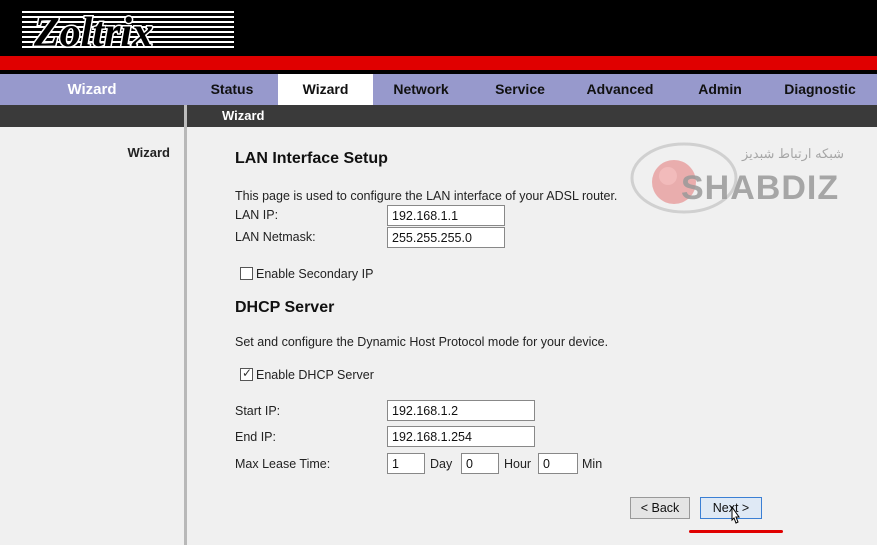 This screenshot has height=545, width=877. I want to click on lan-netmask-input, so click(446, 237).